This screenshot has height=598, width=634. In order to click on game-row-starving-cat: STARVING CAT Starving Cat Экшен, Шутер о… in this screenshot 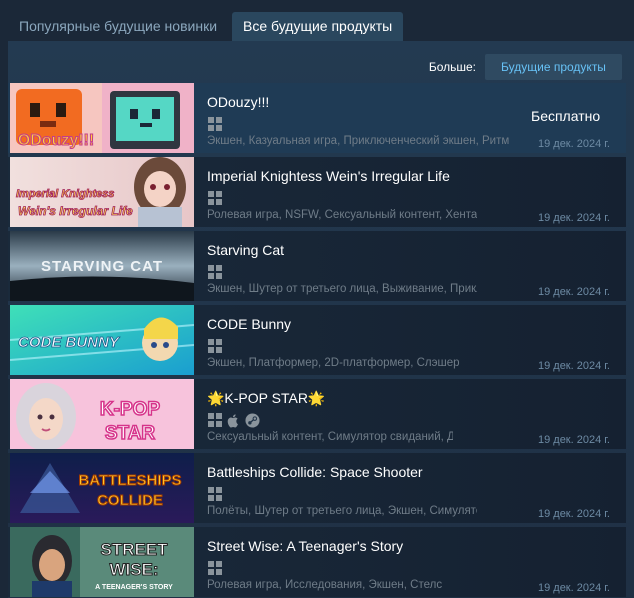, I will do `click(317, 266)`.